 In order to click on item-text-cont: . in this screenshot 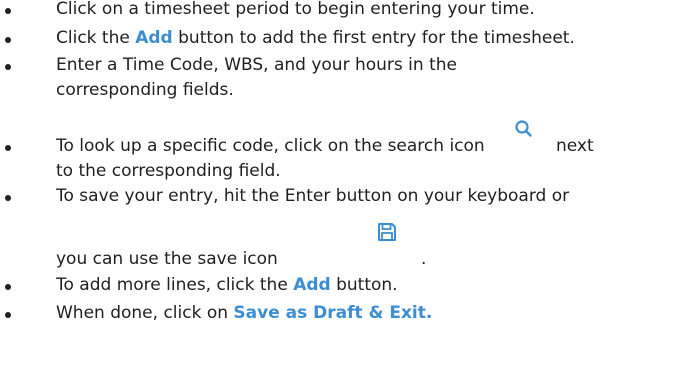, I will do `click(424, 259)`.